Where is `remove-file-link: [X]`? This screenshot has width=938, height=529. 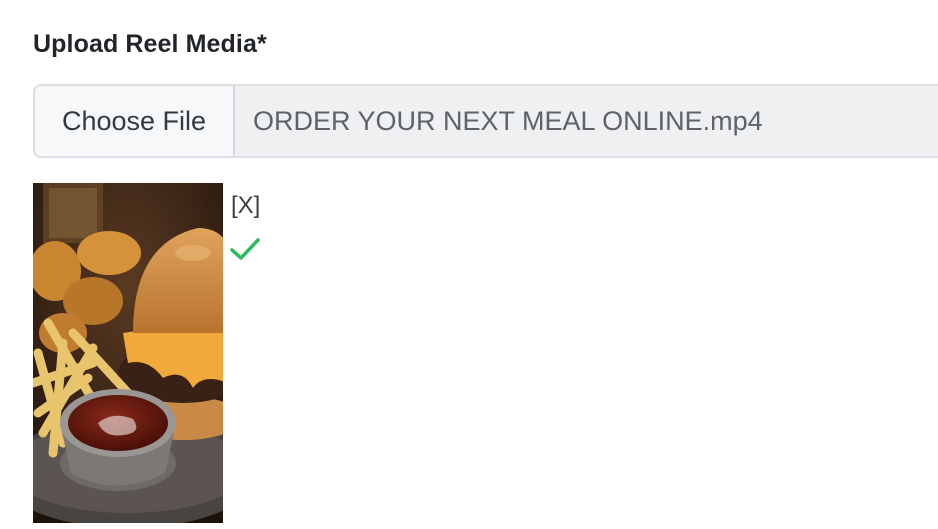 remove-file-link: [X] is located at coordinates (245, 206).